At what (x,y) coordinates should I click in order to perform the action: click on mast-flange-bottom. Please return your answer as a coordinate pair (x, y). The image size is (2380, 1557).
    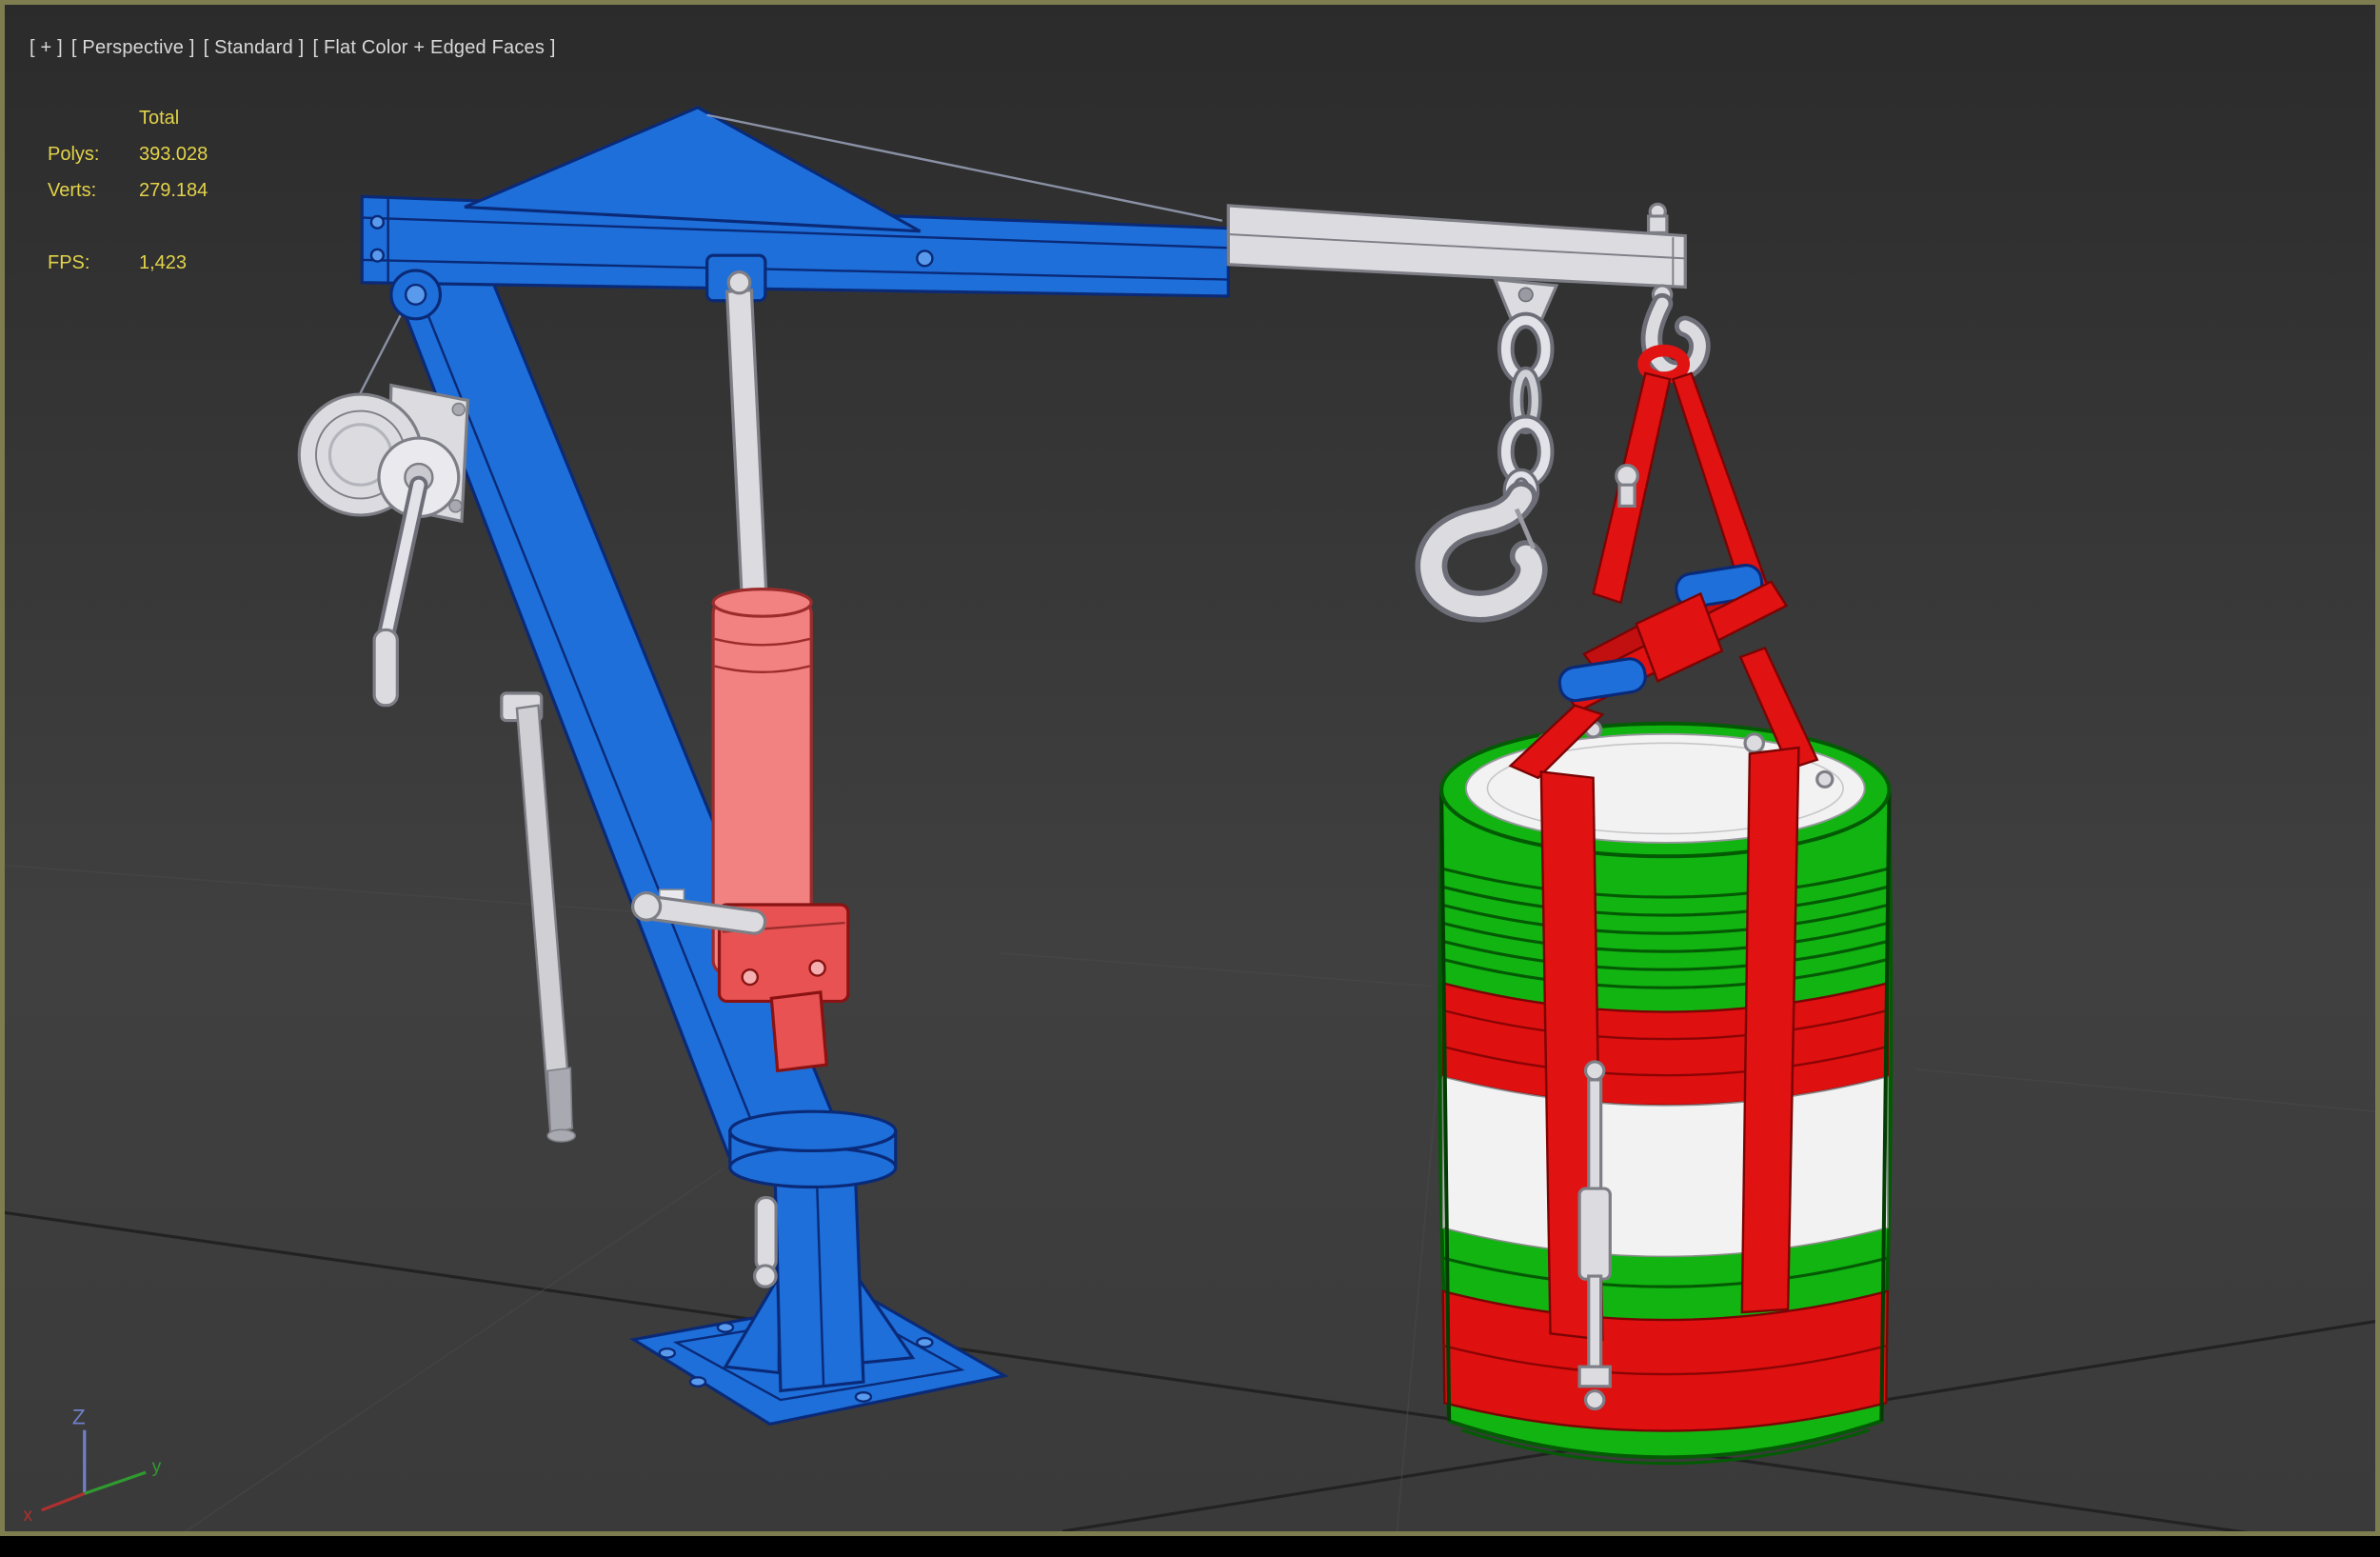
    Looking at the image, I should click on (813, 1167).